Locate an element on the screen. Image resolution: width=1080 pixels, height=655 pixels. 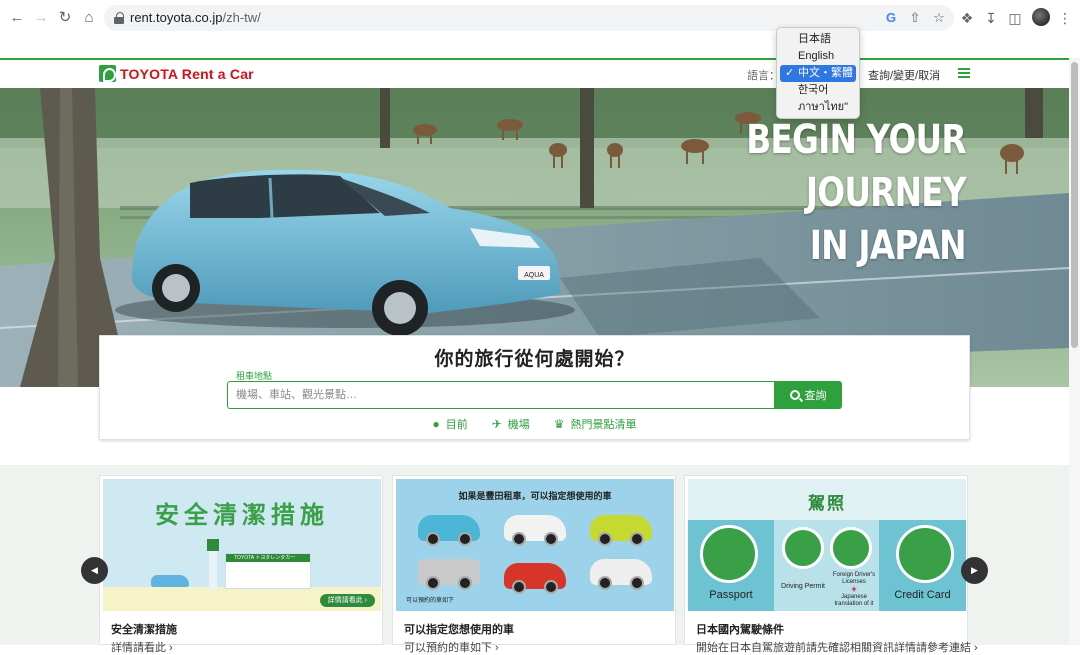
search-button: 查詢 is located at coordinates (808, 395).